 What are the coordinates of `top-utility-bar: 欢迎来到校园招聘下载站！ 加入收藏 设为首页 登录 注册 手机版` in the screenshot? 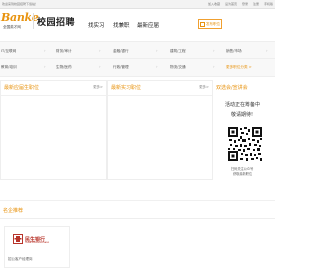 It's located at (137, 4).